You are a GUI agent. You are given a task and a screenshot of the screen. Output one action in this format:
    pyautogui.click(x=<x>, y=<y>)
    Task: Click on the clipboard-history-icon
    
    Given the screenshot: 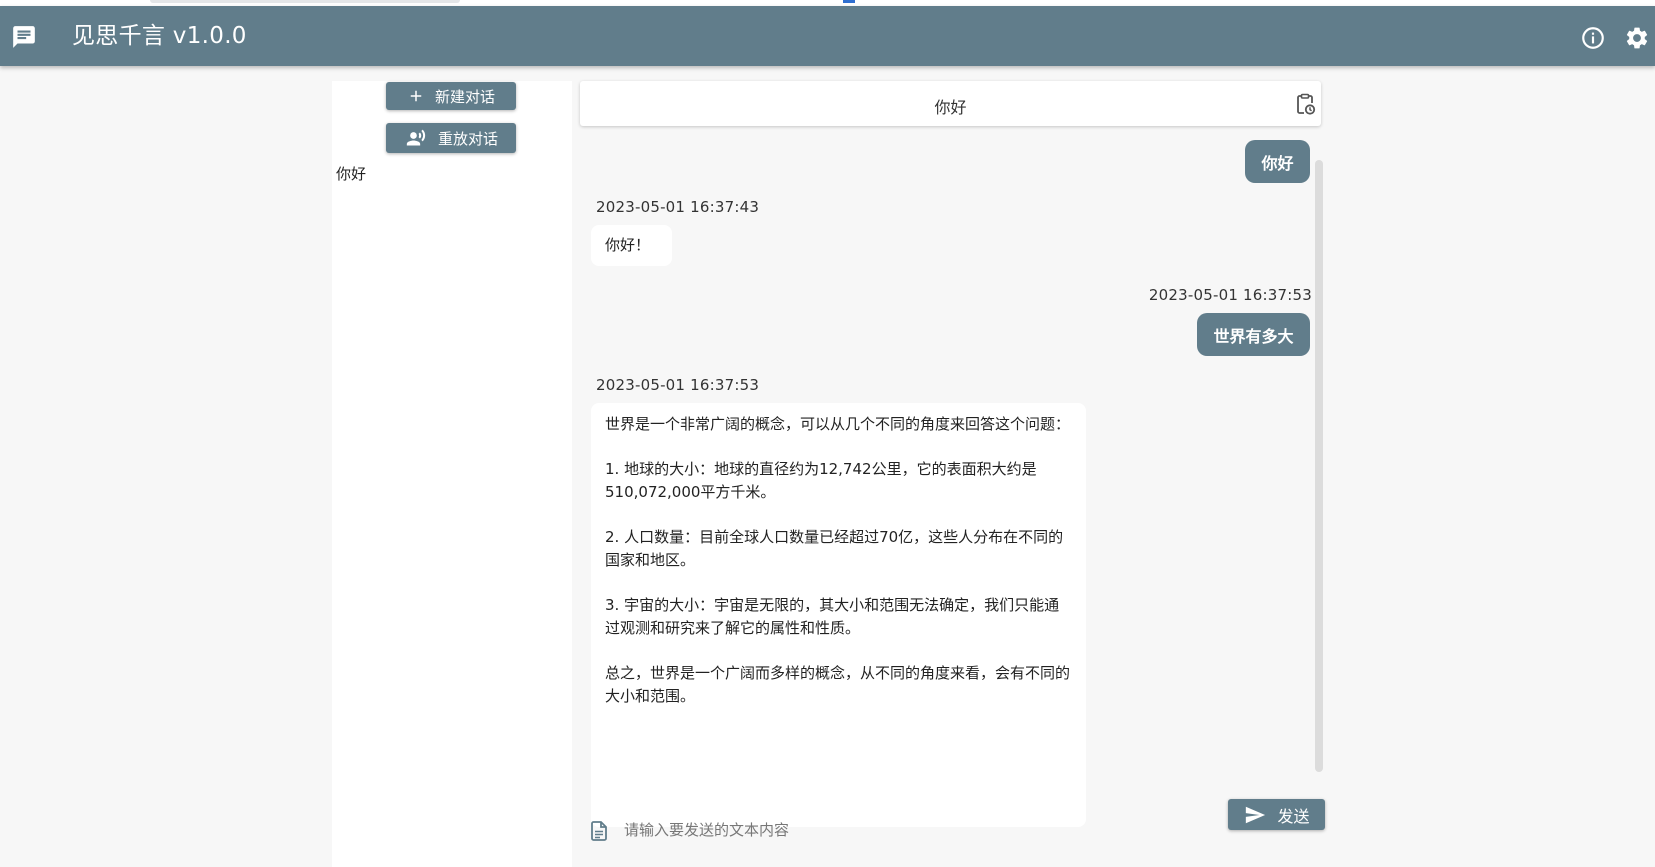 What is the action you would take?
    pyautogui.click(x=1305, y=104)
    